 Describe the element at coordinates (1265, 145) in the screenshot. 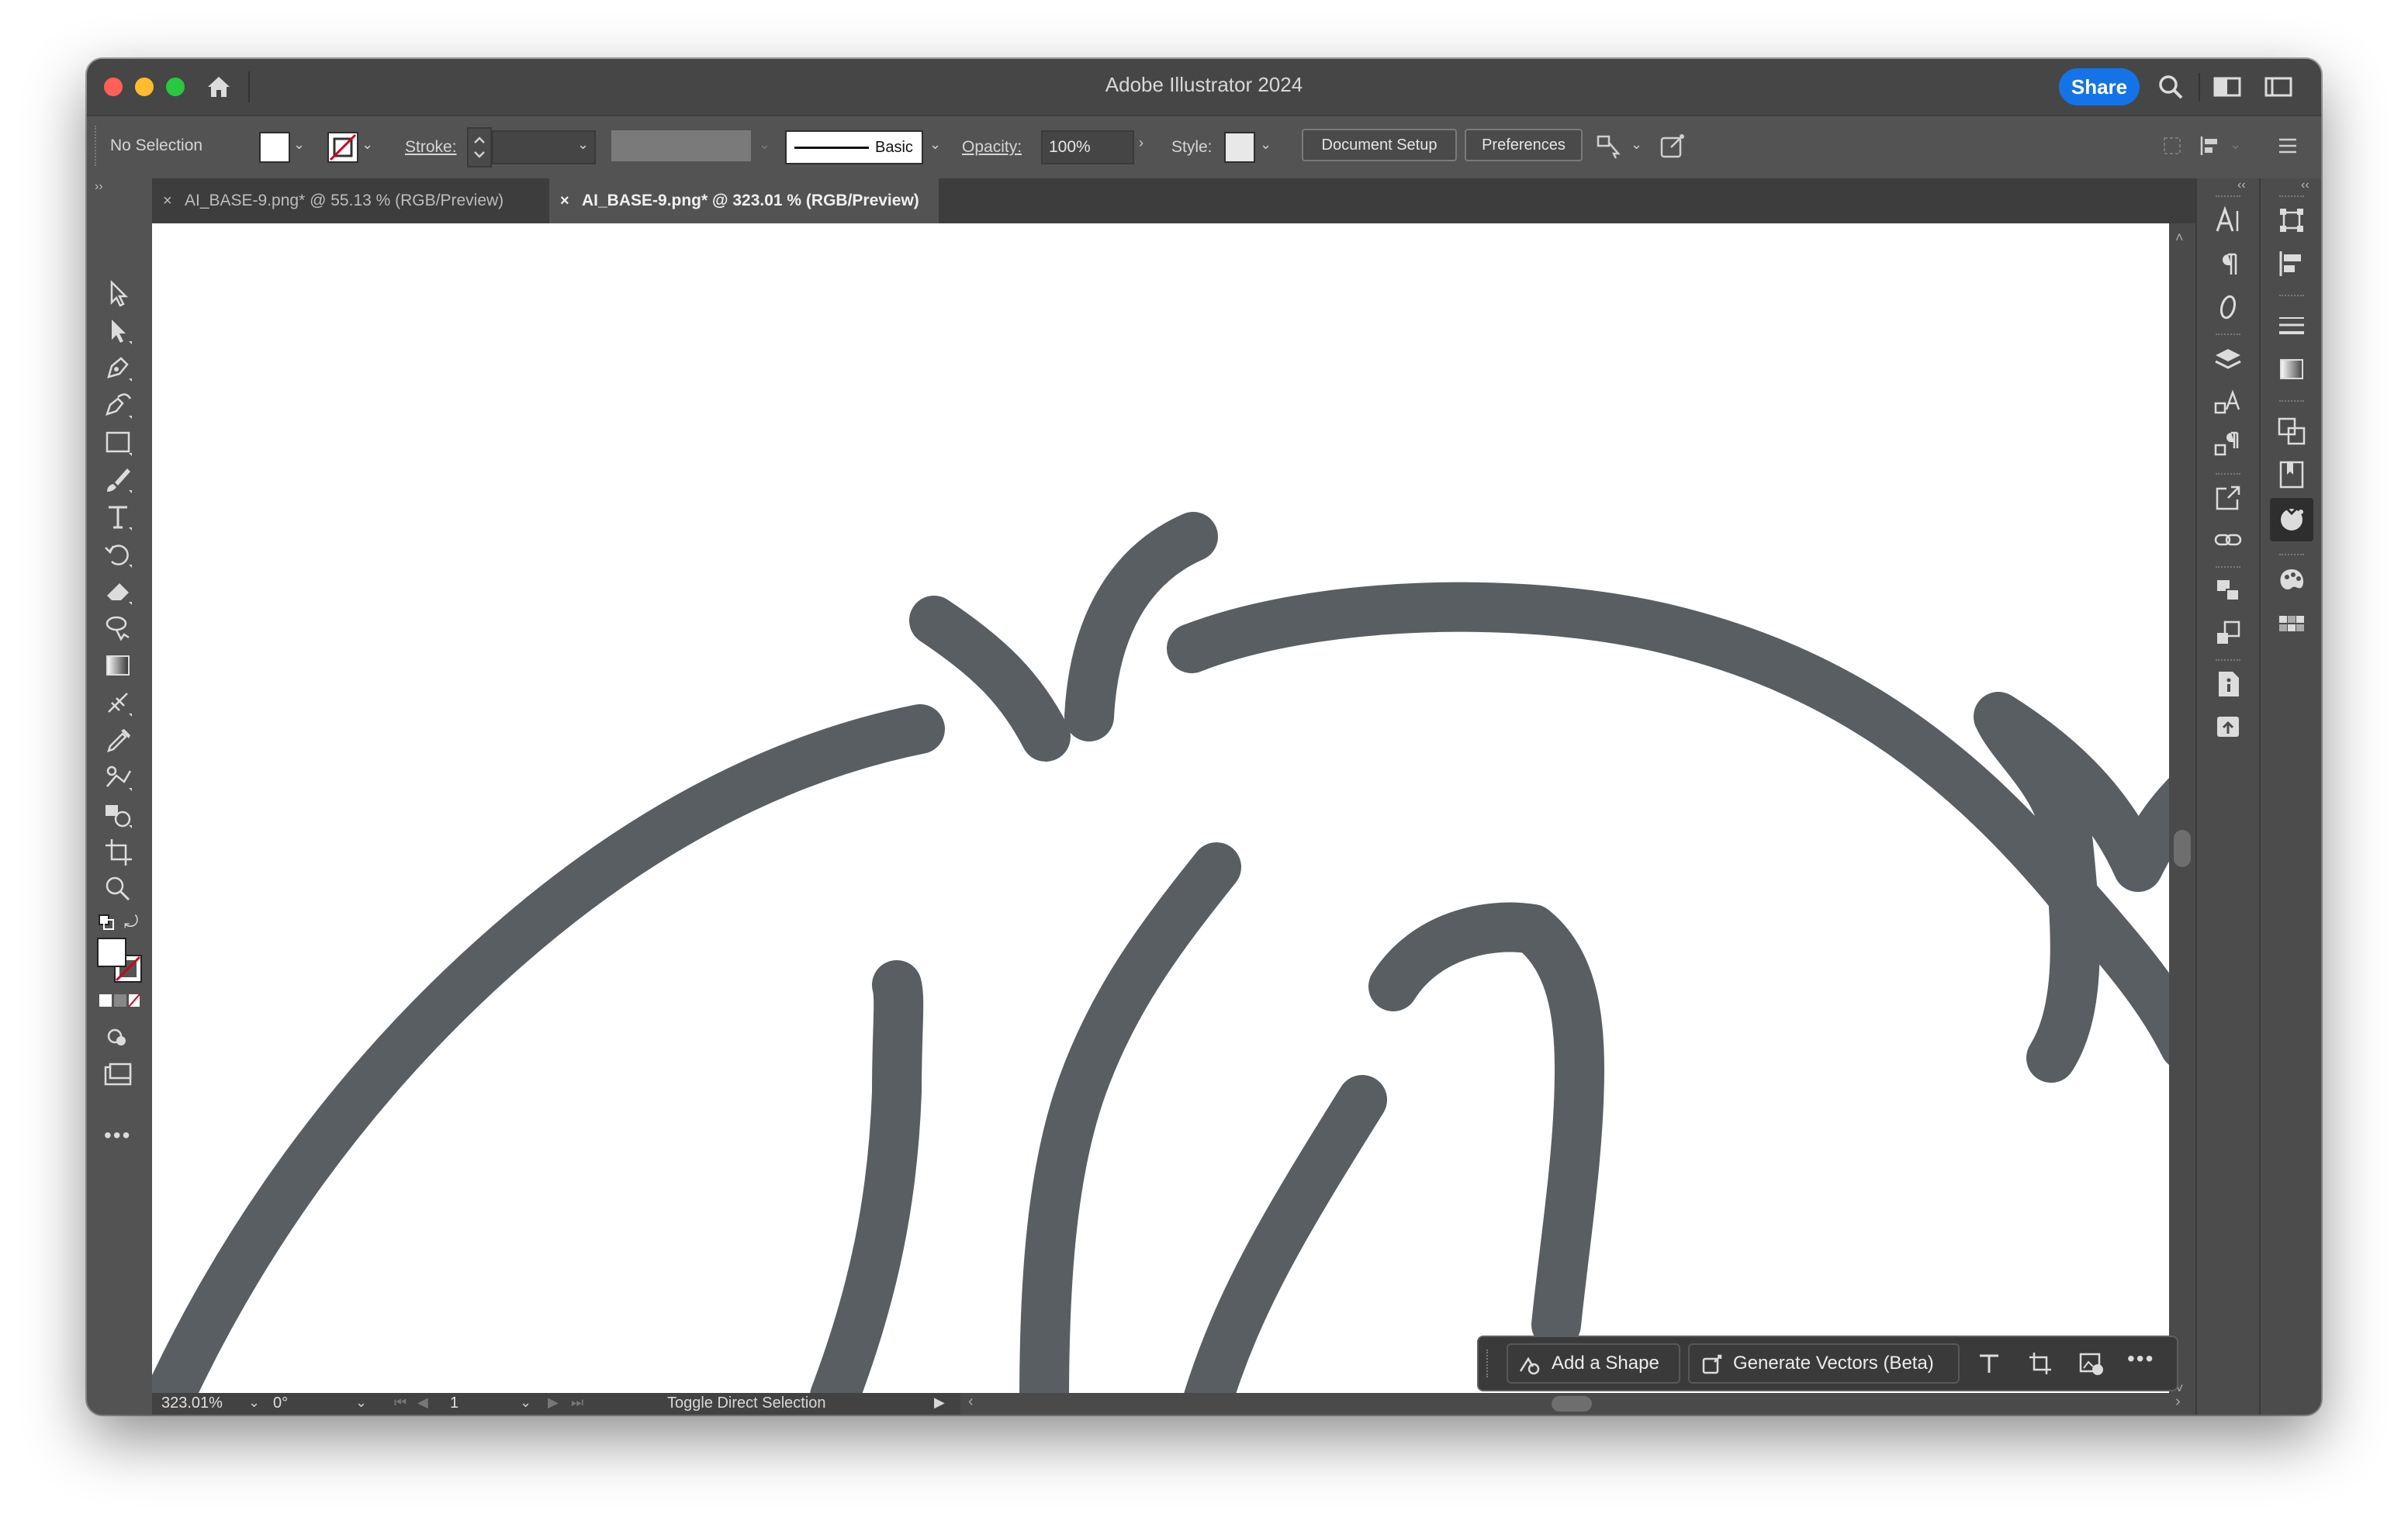

I see `style-chevron-icon: ⌄` at that location.